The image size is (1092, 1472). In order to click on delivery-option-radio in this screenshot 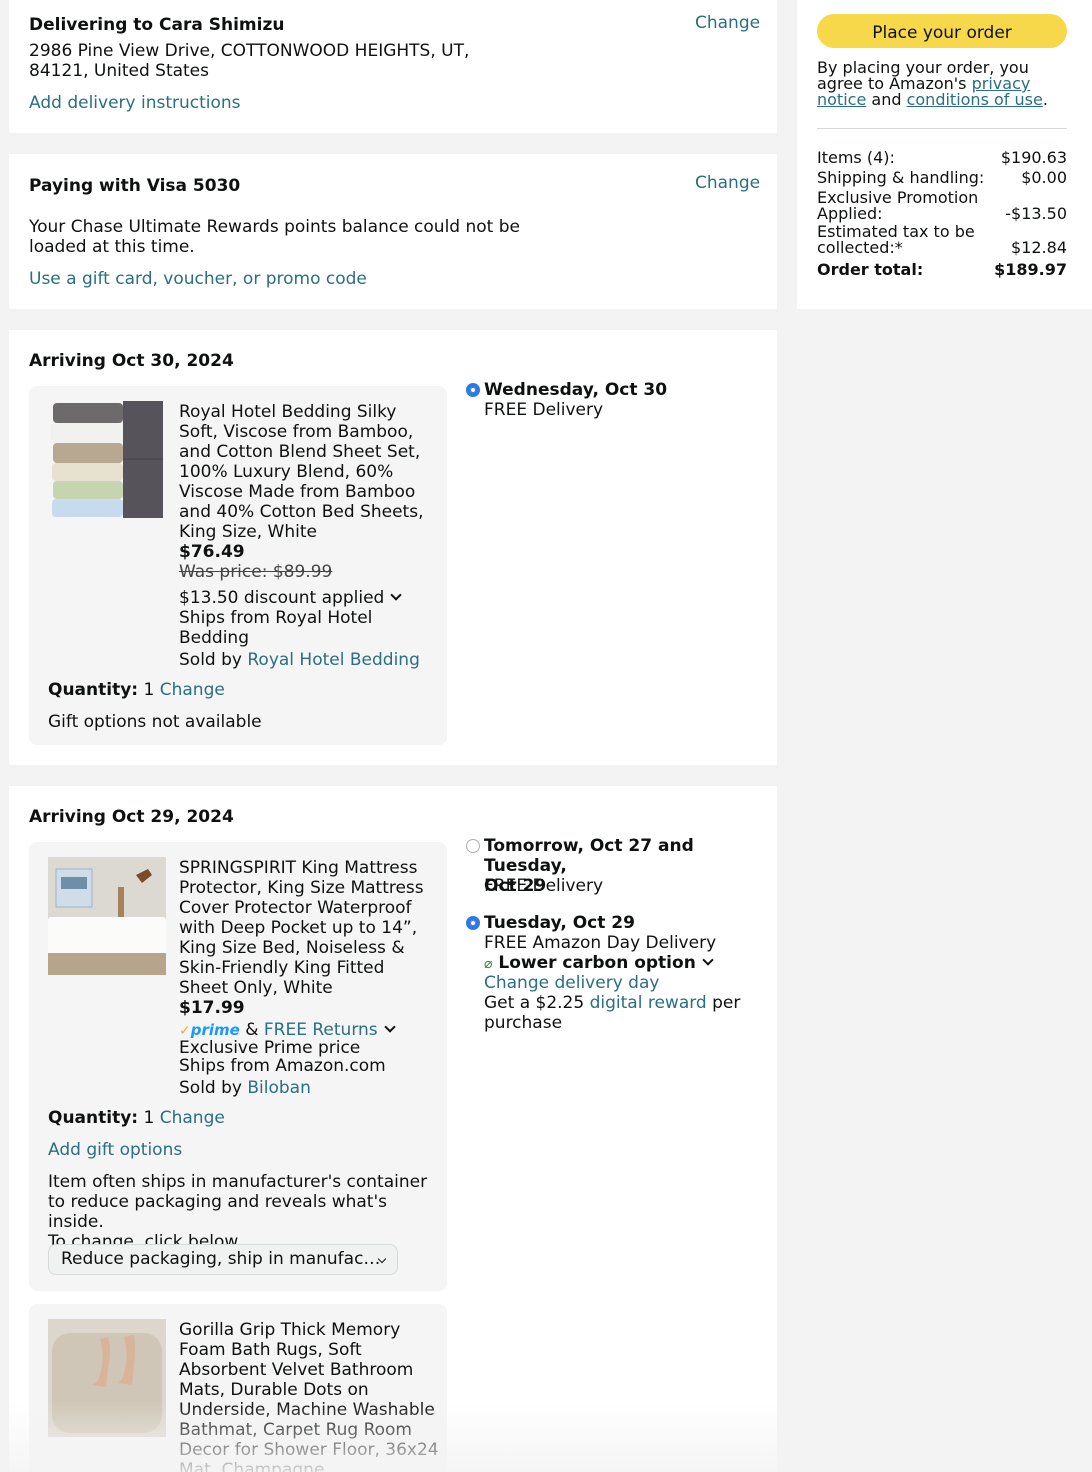, I will do `click(473, 846)`.